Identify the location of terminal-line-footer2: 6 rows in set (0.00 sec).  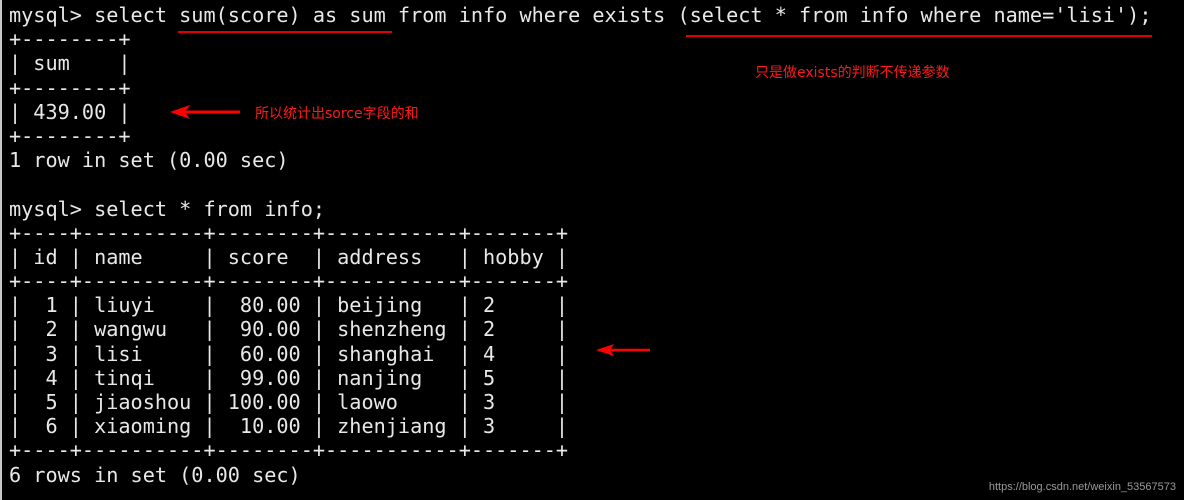
(155, 474).